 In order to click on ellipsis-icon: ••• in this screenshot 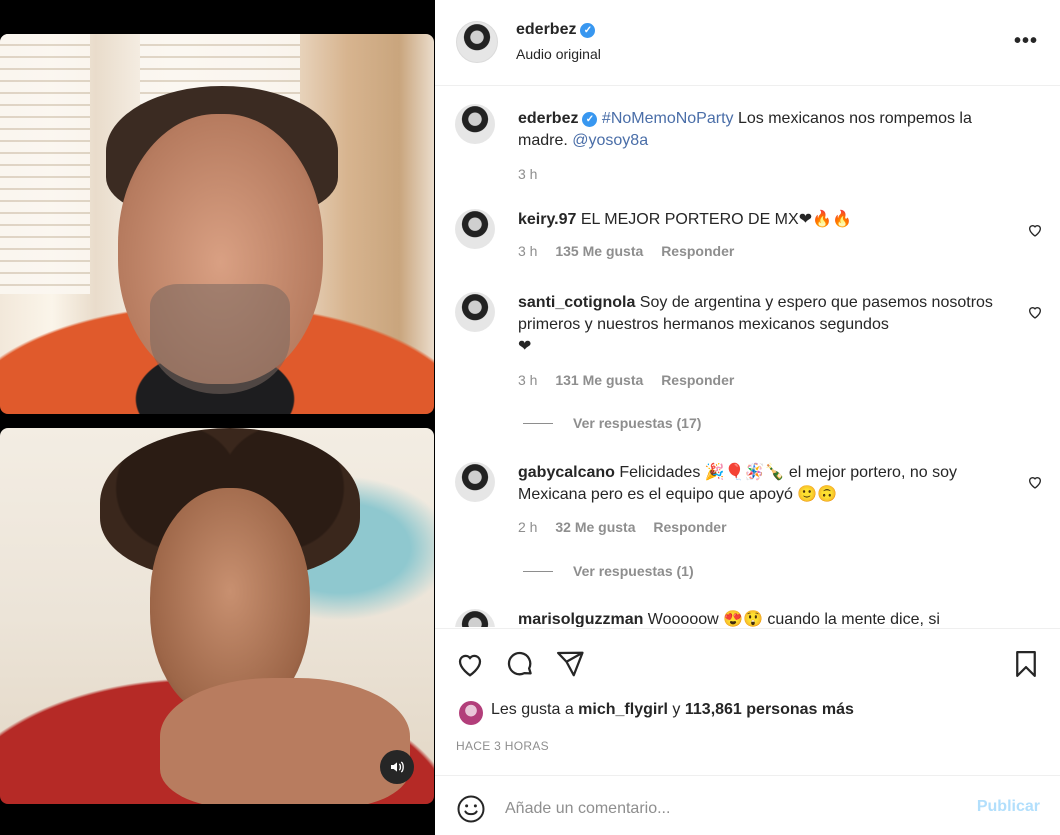, I will do `click(1025, 41)`.